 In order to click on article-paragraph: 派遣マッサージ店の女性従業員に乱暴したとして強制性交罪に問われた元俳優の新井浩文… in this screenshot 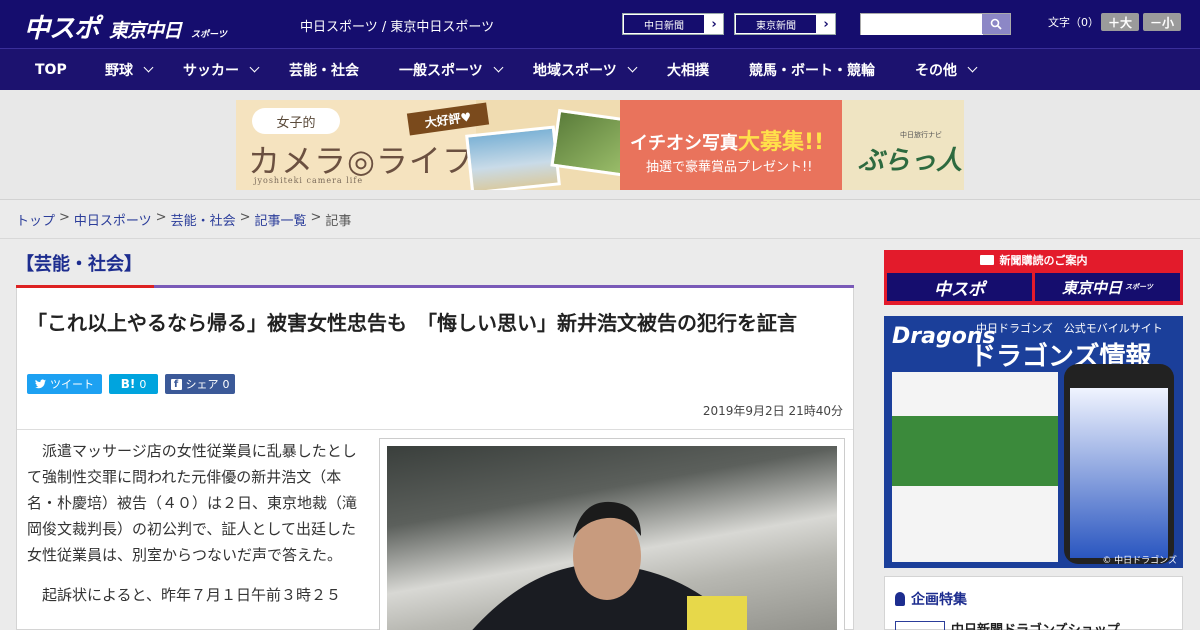, I will do `click(192, 503)`.